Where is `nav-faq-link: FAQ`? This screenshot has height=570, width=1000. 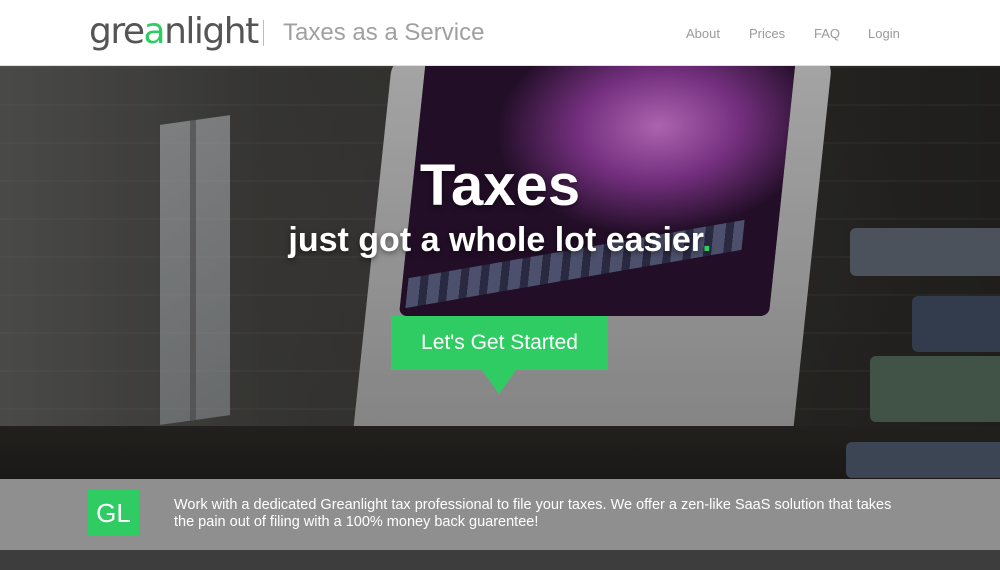
nav-faq-link: FAQ is located at coordinates (827, 34).